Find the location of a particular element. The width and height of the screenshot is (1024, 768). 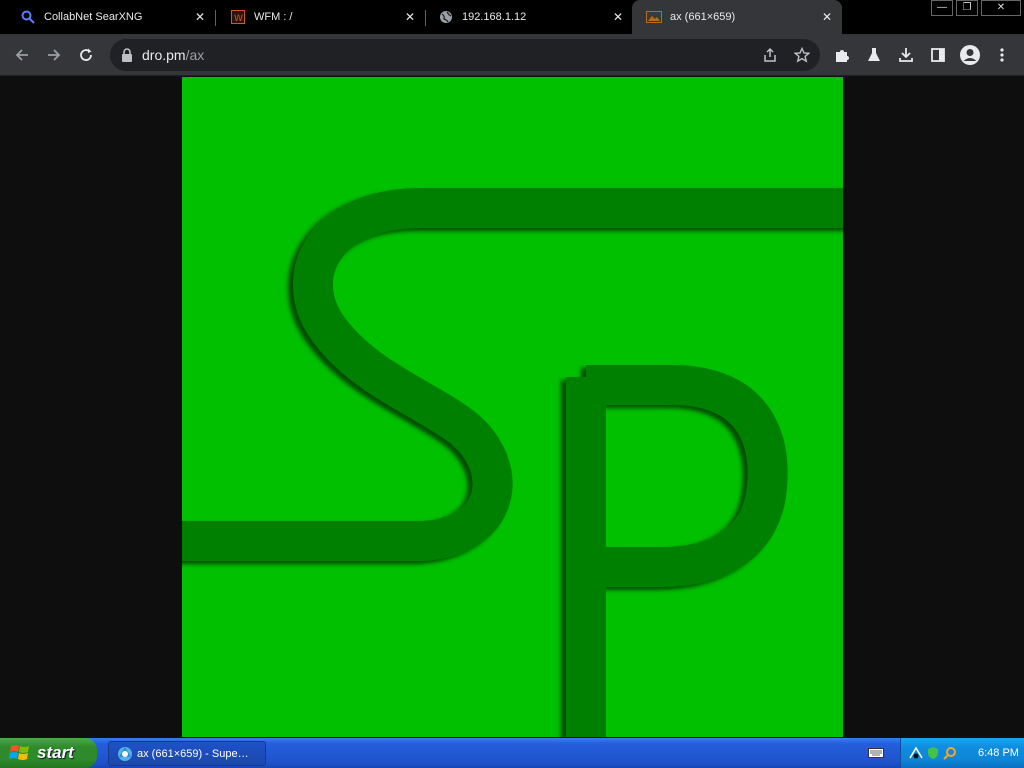

wfm-icon: W is located at coordinates (238, 17).